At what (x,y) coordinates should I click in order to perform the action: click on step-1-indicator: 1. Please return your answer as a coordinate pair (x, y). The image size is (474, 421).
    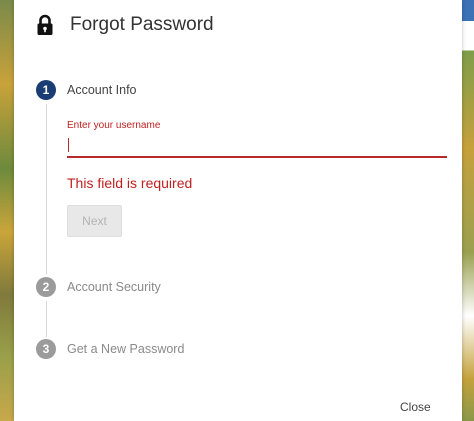
    Looking at the image, I should click on (46, 90).